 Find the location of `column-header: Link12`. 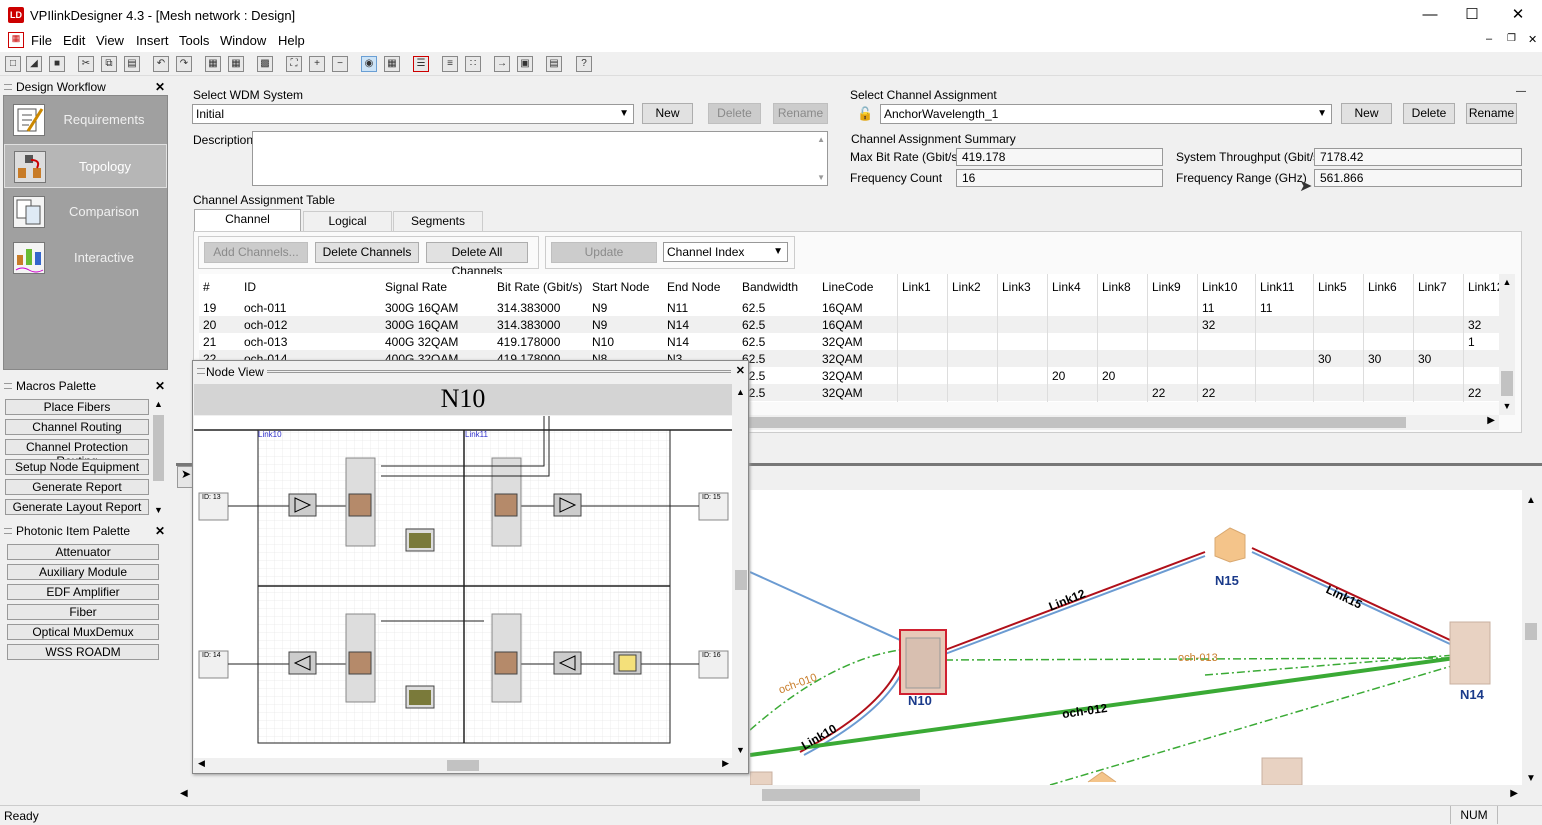

column-header: Link12 is located at coordinates (1483, 287).